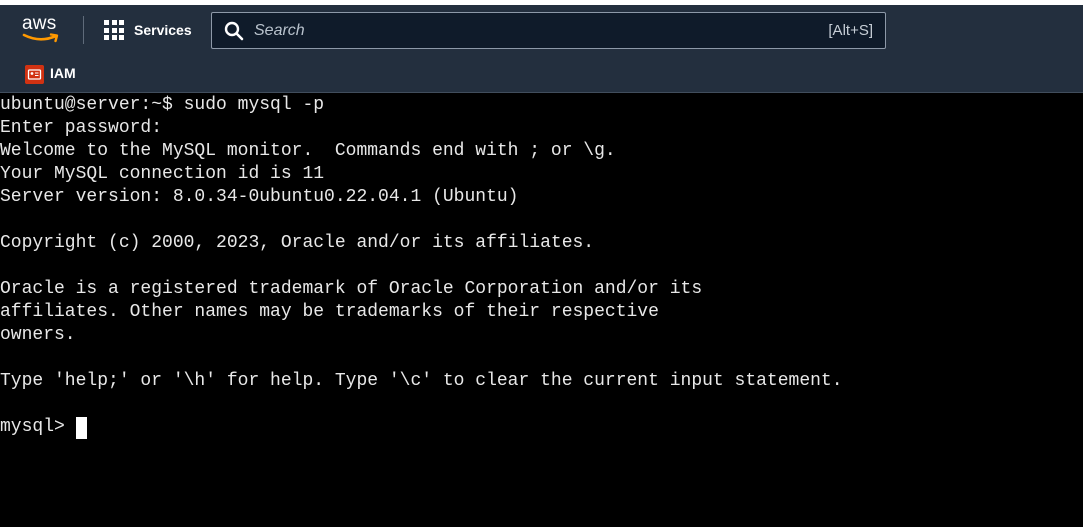  Describe the element at coordinates (38, 335) in the screenshot. I see `terminal-line: owners.` at that location.